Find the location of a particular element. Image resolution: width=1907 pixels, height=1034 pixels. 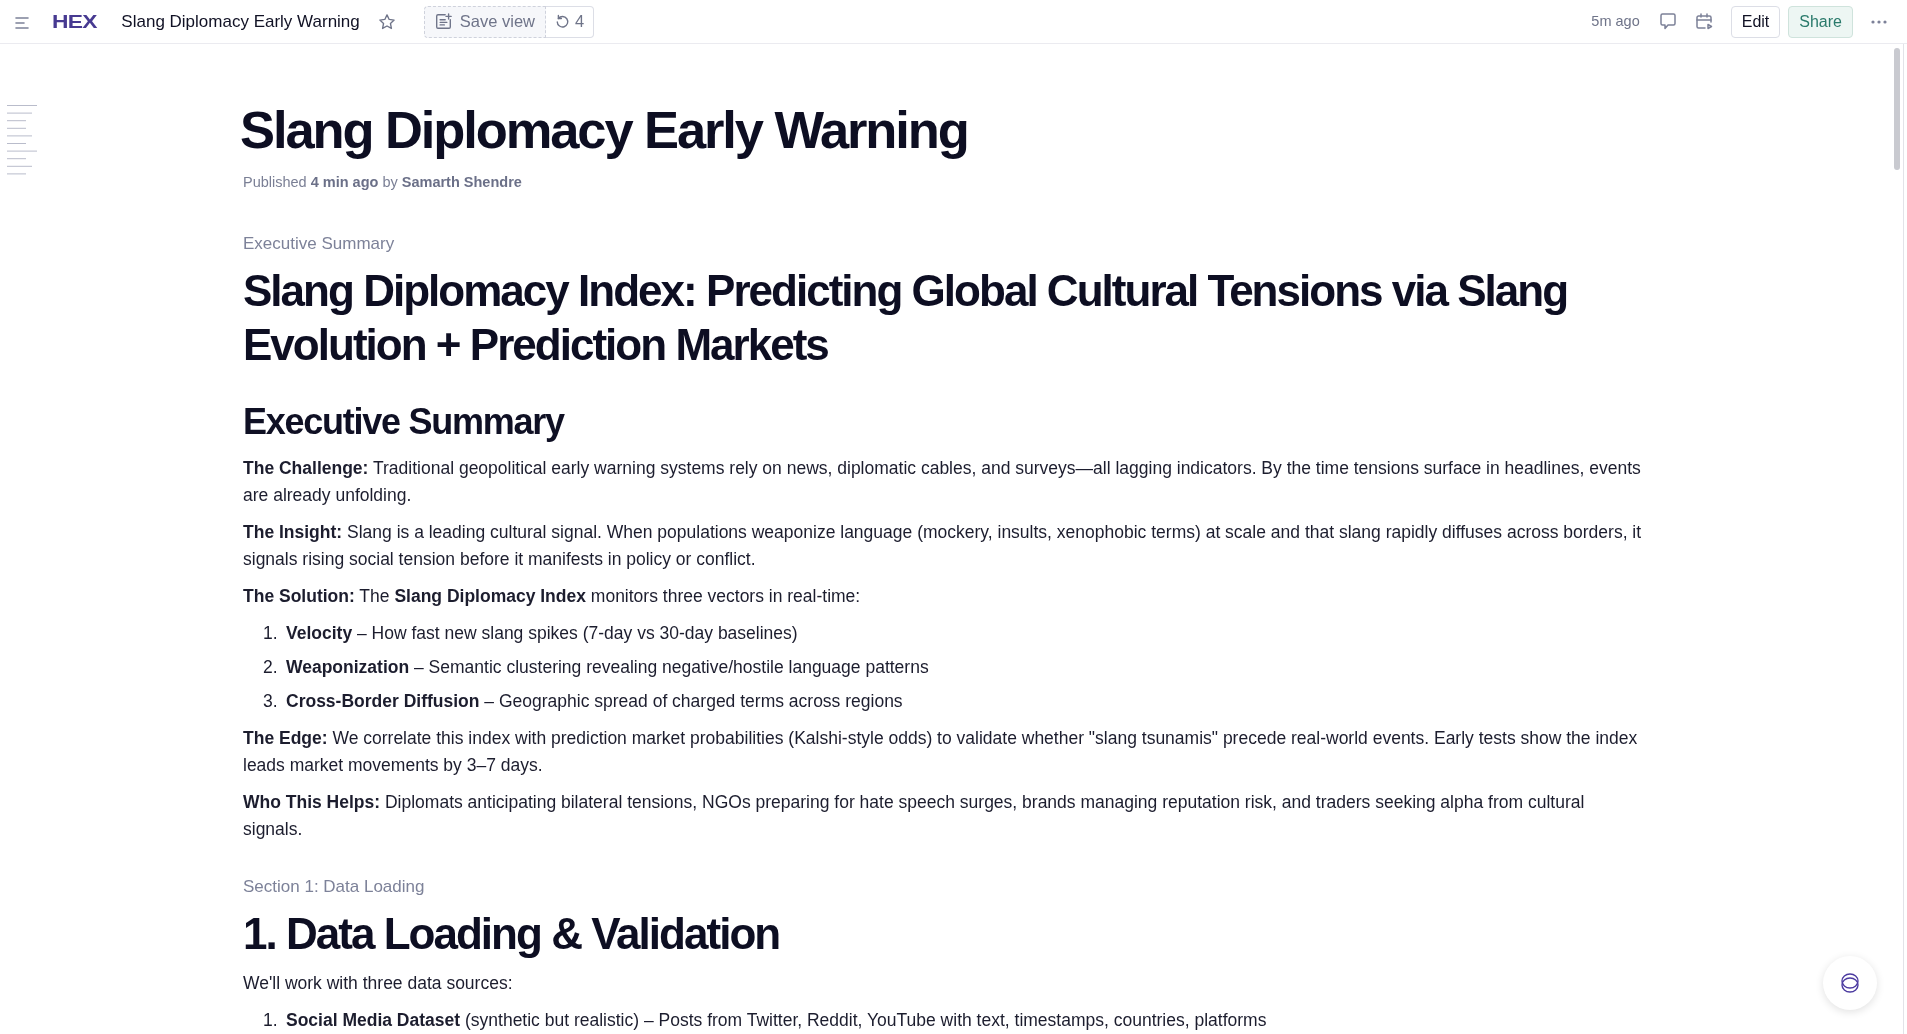

section-label: Executive Summary is located at coordinates (319, 244).